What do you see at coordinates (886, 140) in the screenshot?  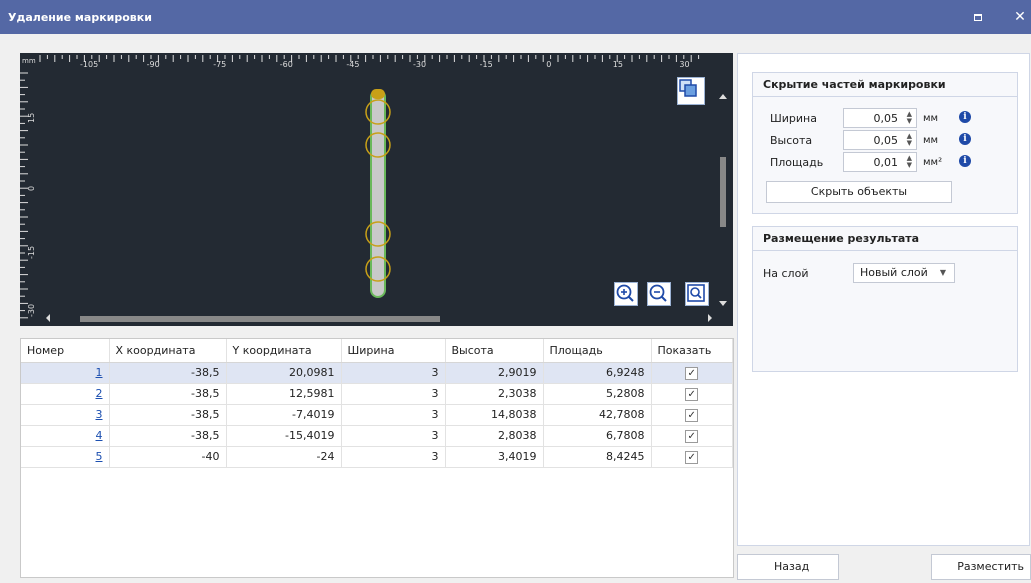 I see `height-value: 0,05` at bounding box center [886, 140].